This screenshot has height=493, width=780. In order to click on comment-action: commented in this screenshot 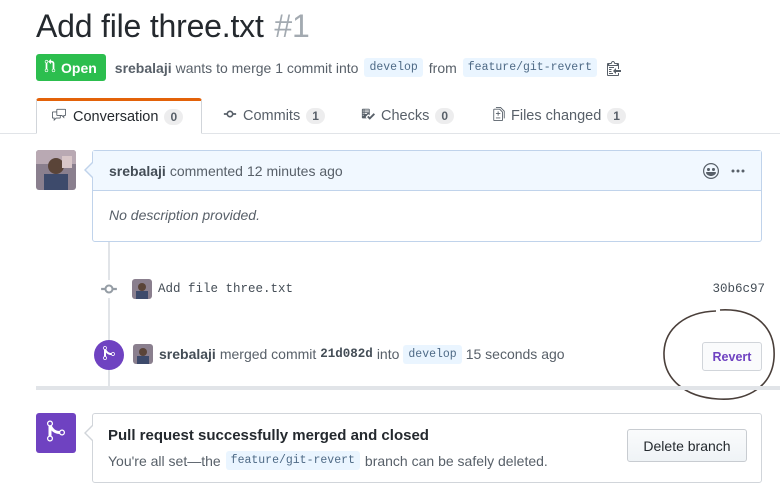, I will do `click(206, 170)`.